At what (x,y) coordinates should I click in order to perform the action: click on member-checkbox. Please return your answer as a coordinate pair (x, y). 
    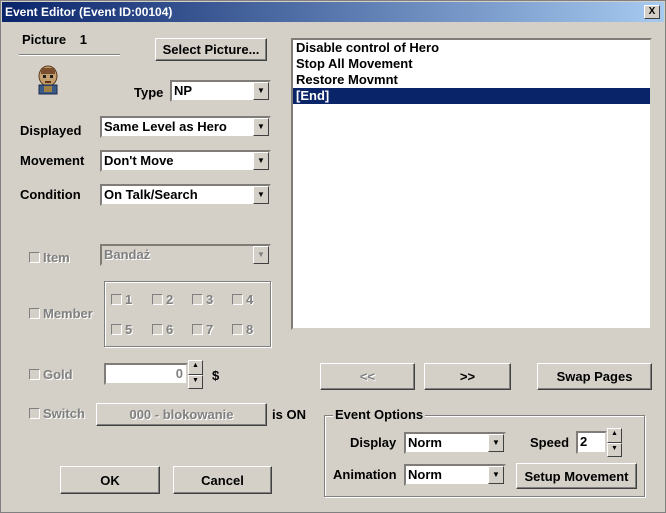
    Looking at the image, I should click on (34, 313).